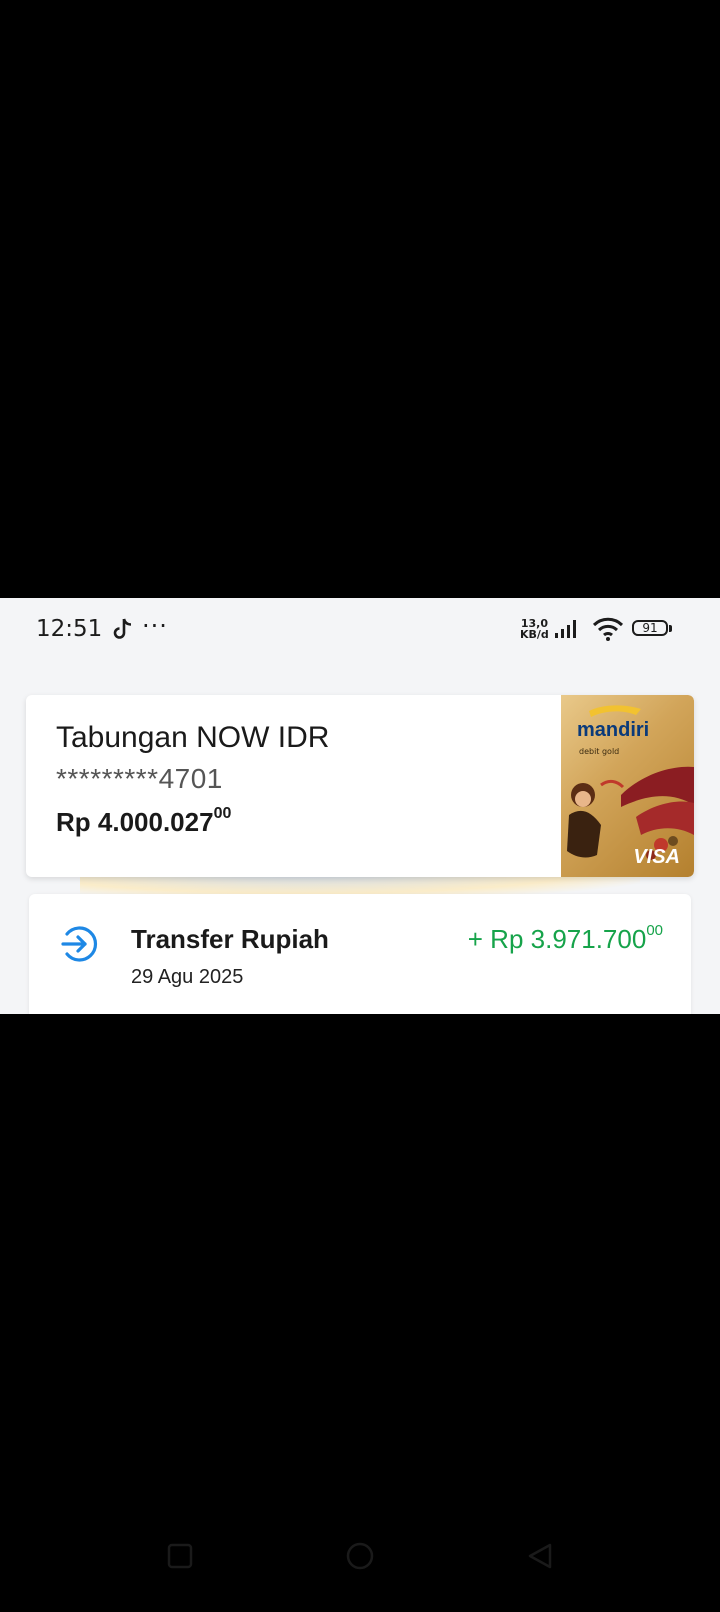 This screenshot has width=720, height=1612. Describe the element at coordinates (139, 778) in the screenshot. I see `account-number: *********4701` at that location.